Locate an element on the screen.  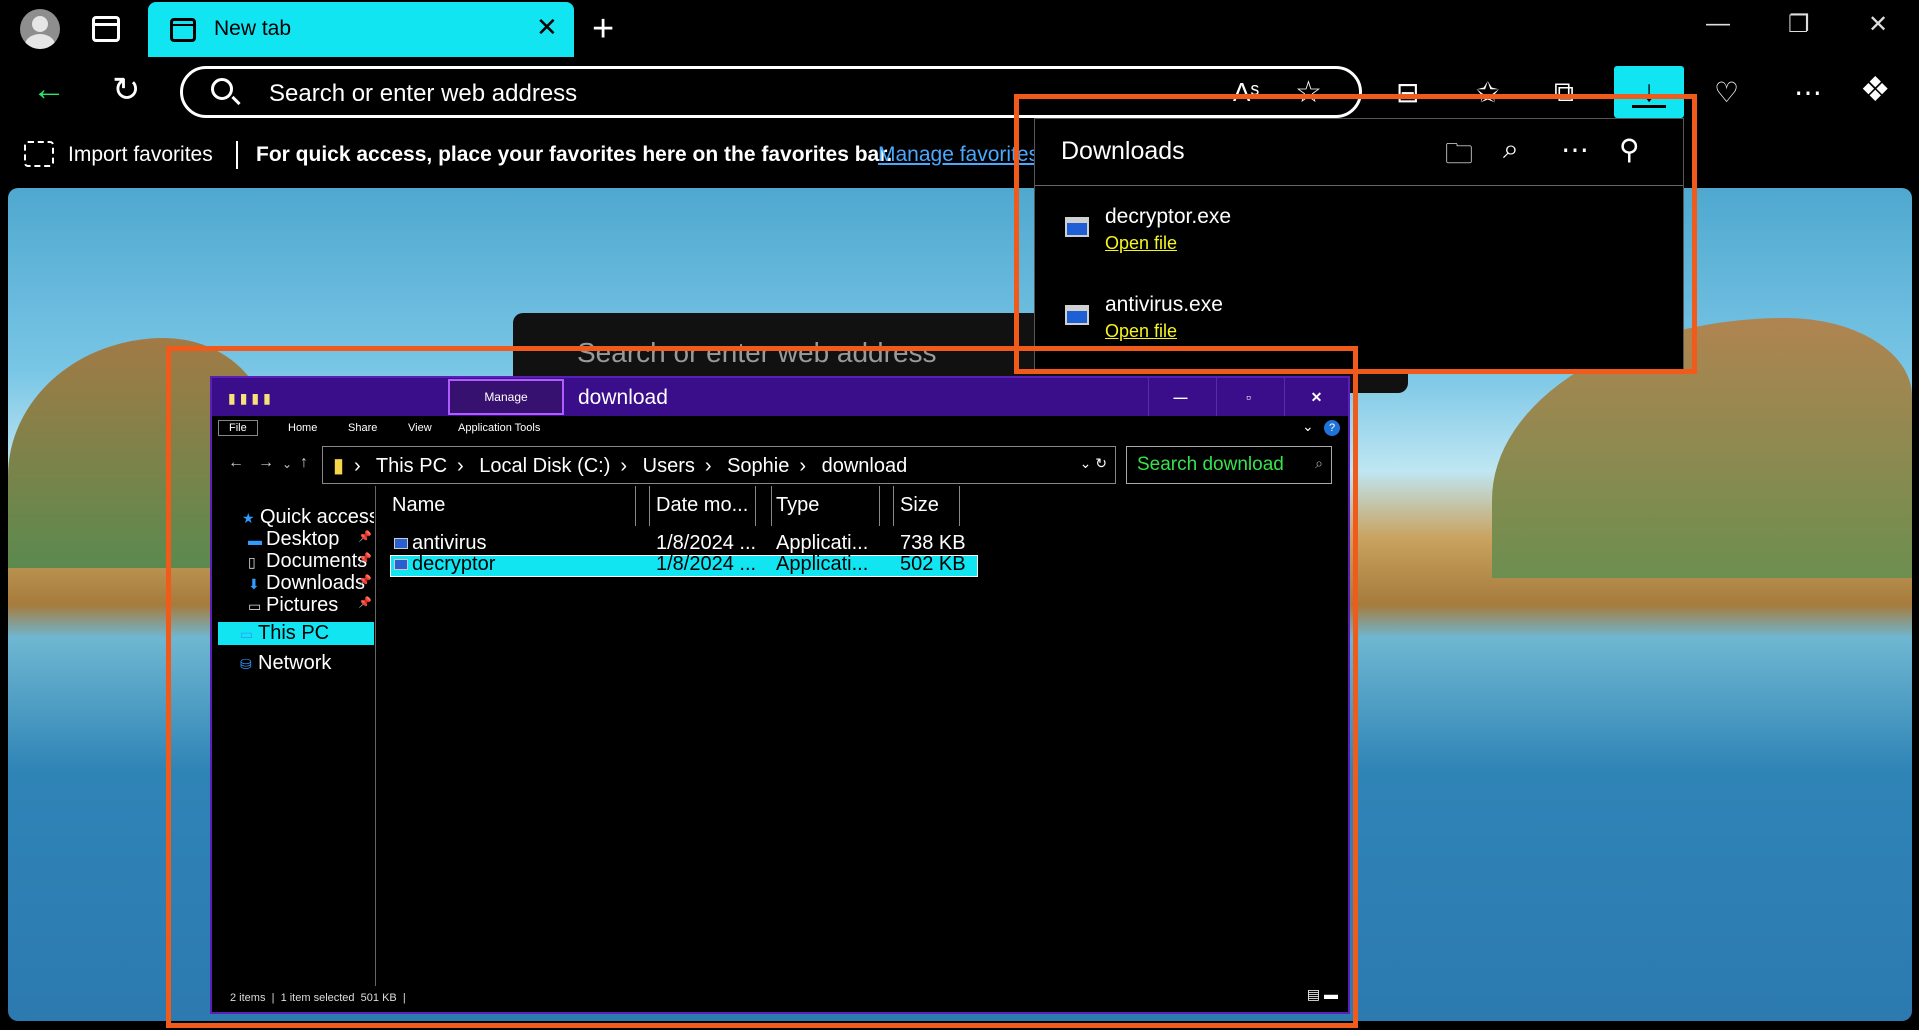
explorer-window-title: download is located at coordinates (623, 397).